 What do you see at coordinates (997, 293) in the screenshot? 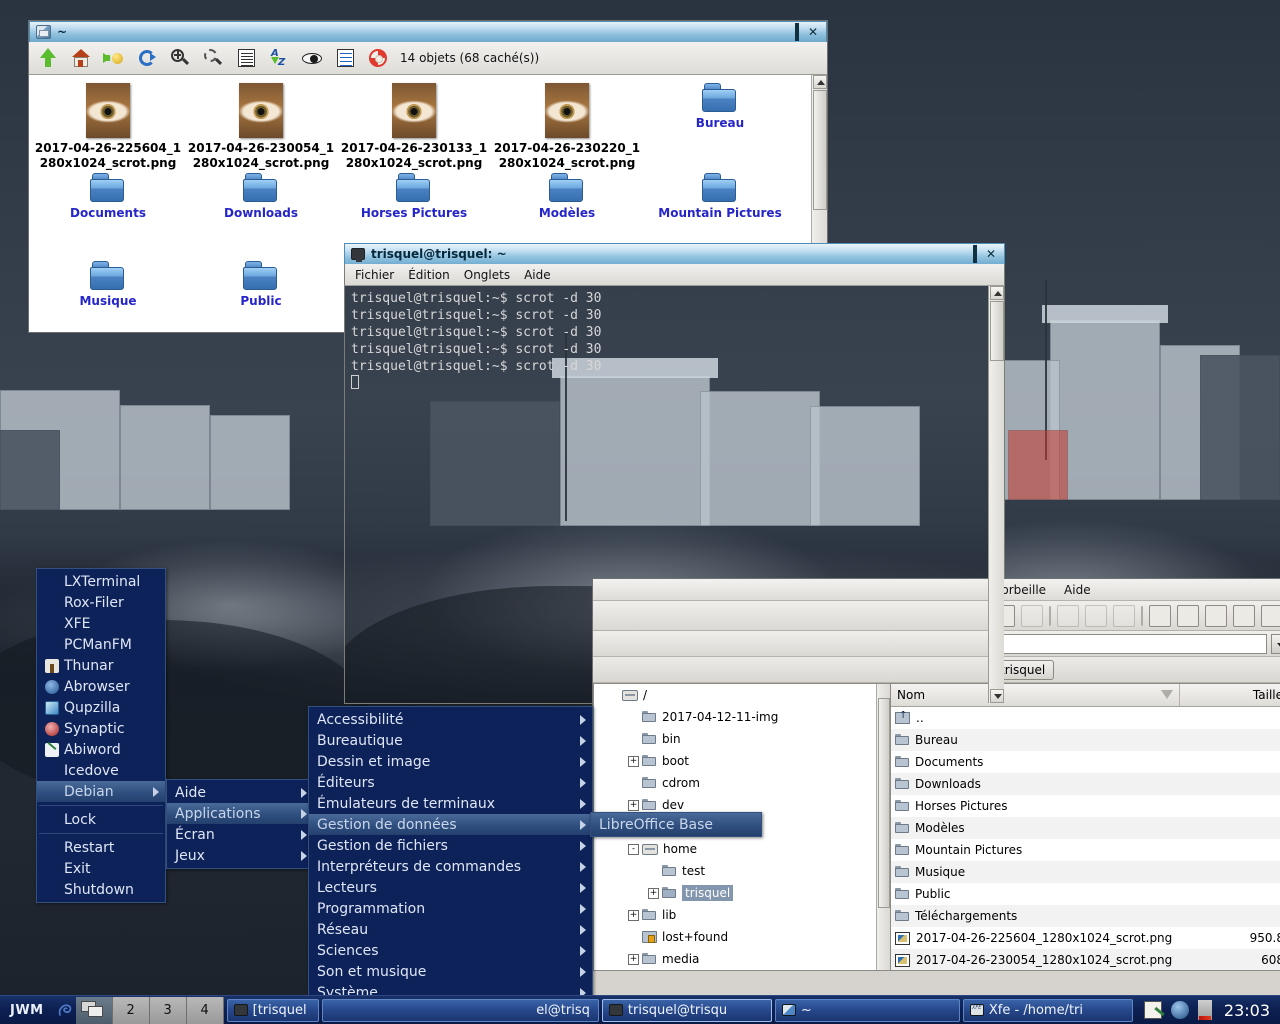
I see `scroll-up-icon` at bounding box center [997, 293].